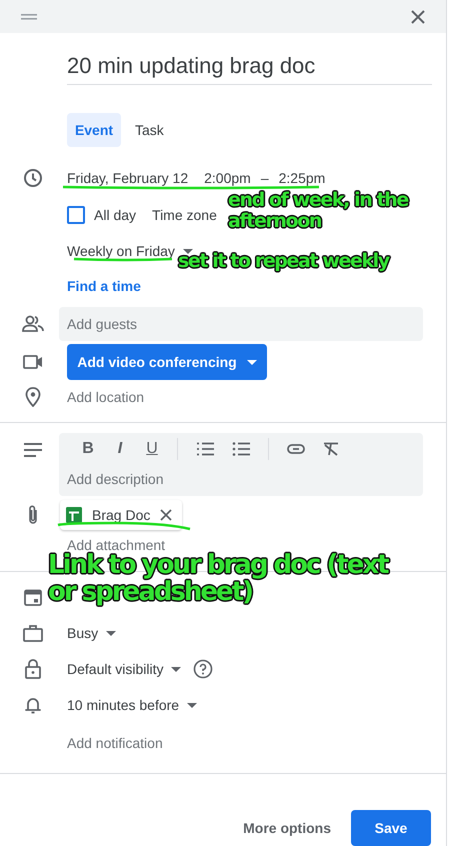  I want to click on video-camera-icon, so click(33, 362).